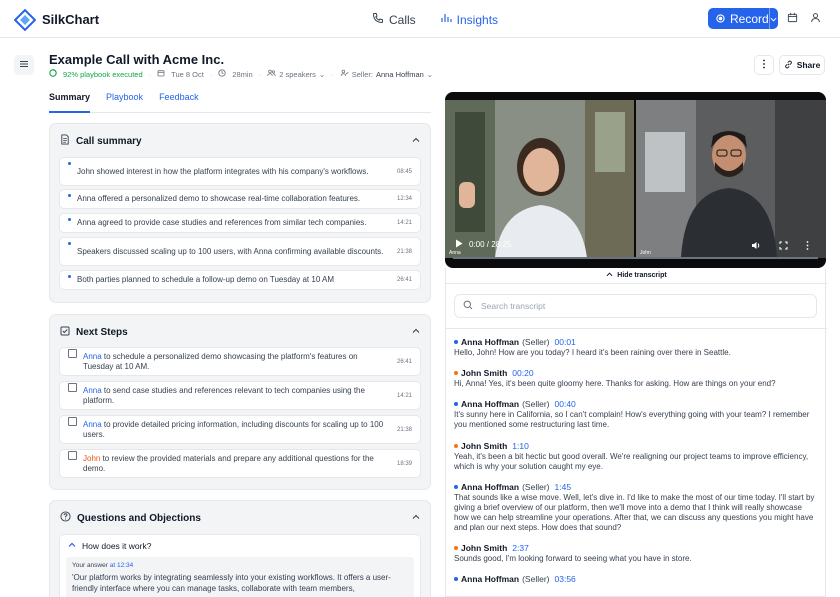 The image size is (840, 597). Describe the element at coordinates (25, 20) in the screenshot. I see `silkchart-logo-icon` at that location.